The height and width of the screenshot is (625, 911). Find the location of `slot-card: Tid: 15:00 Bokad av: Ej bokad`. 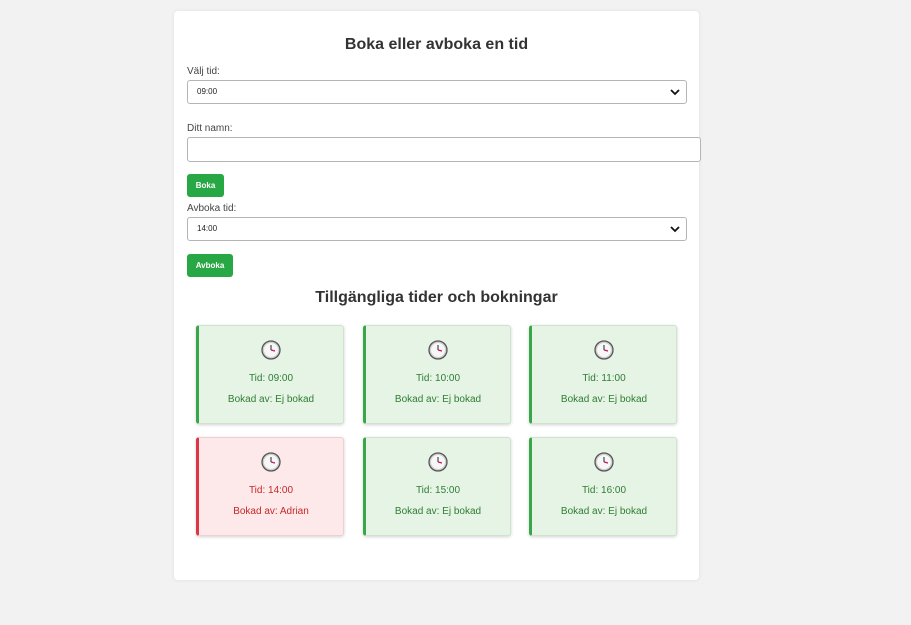

slot-card: Tid: 15:00 Bokad av: Ej bokad is located at coordinates (437, 486).